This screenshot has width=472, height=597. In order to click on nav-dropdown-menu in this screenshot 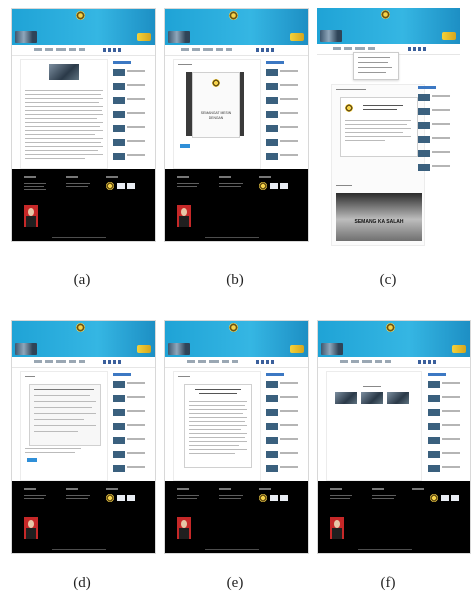, I will do `click(376, 66)`.